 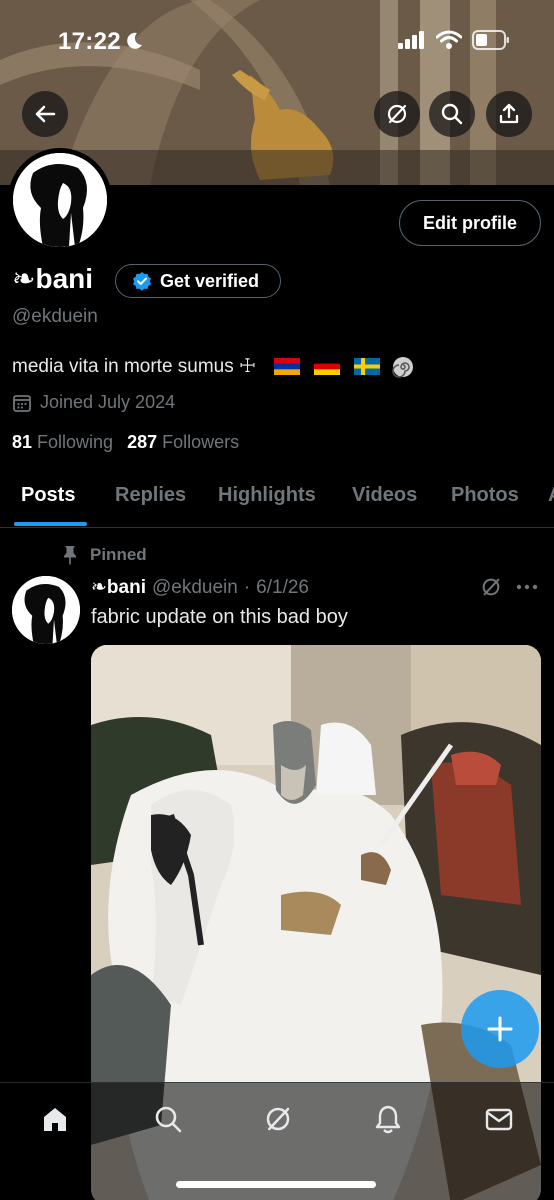 What do you see at coordinates (219, 617) in the screenshot?
I see `post-text: fabric update on this bad boy` at bounding box center [219, 617].